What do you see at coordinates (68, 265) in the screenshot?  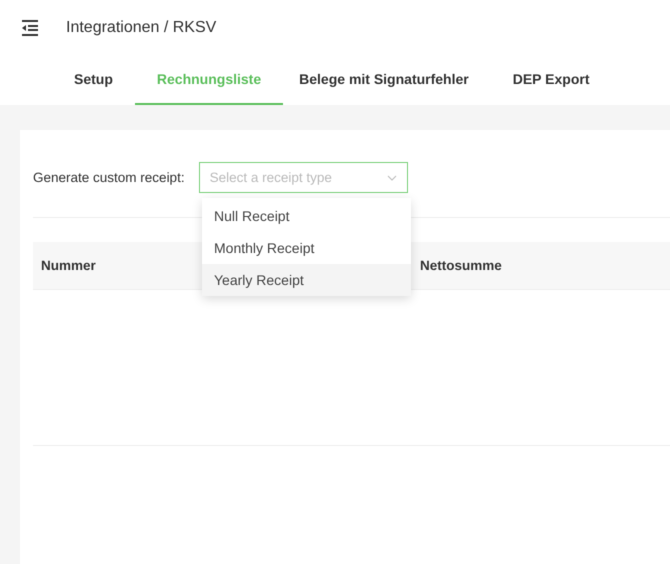 I see `column-header: Nummer` at bounding box center [68, 265].